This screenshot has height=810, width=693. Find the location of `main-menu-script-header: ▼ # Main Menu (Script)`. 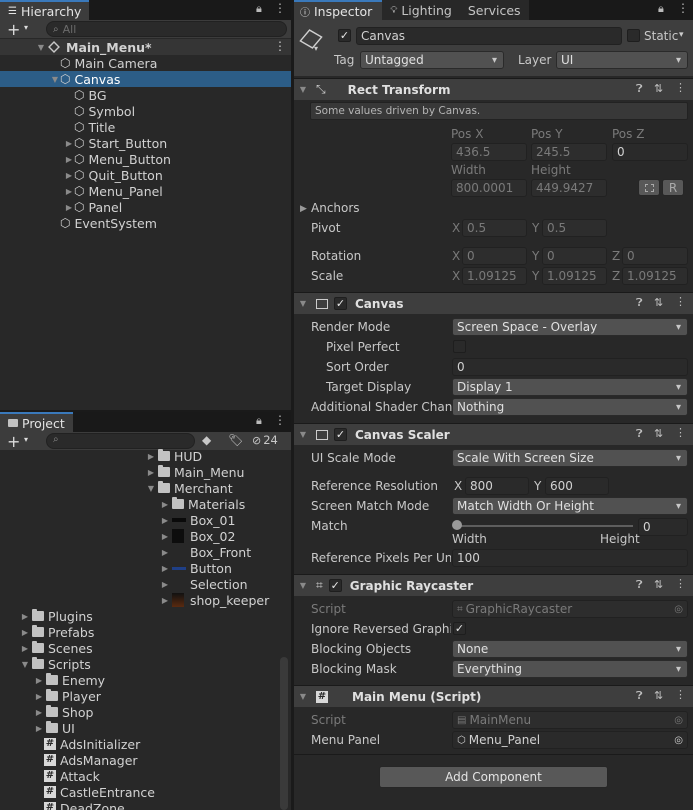

main-menu-script-header: ▼ # Main Menu (Script) is located at coordinates (493, 696).